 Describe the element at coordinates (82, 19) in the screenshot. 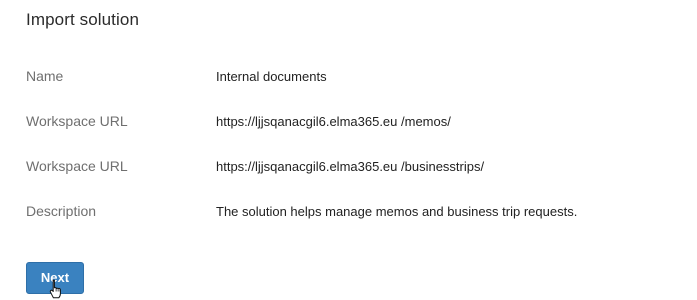

I see `dialog-title: Import solution` at that location.